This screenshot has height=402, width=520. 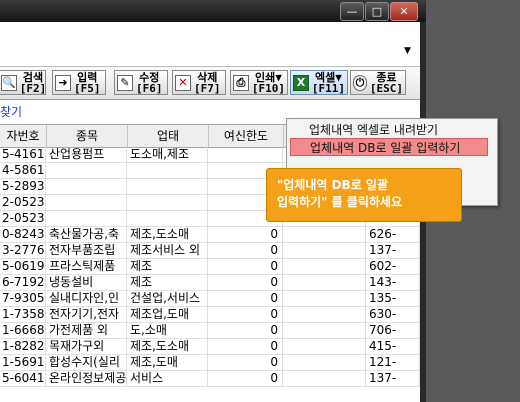 I want to click on table-row: 5-60418온라인정보제공서비스0 137-, so click(x=210, y=378).